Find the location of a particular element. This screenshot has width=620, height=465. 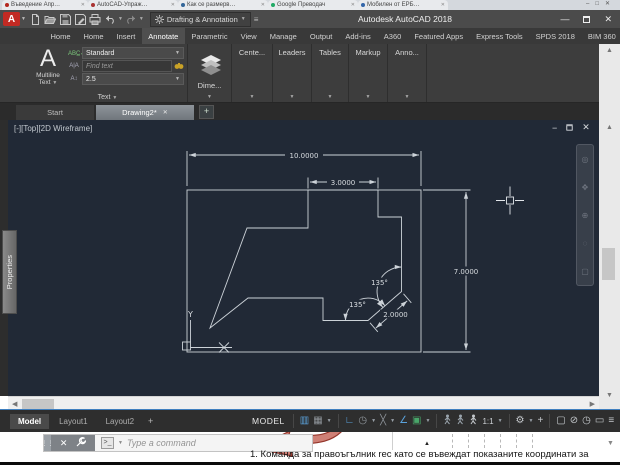

layout-tab-layout1: Layout1 is located at coordinates (73, 421).